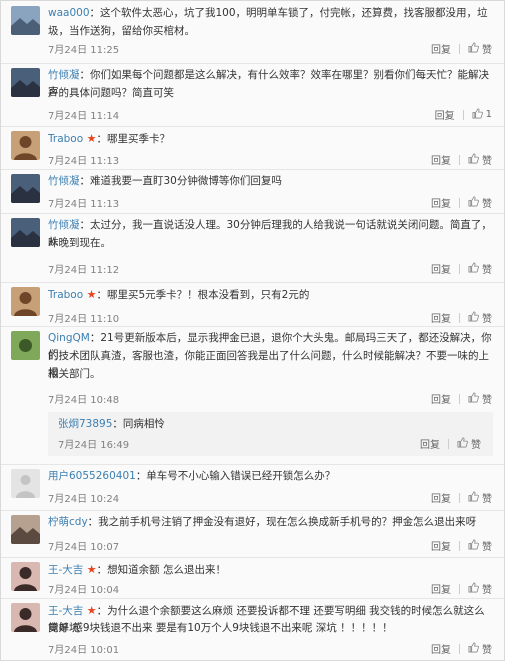 The image size is (505, 661). I want to click on landscape-avatar-icon, so click(25, 20).